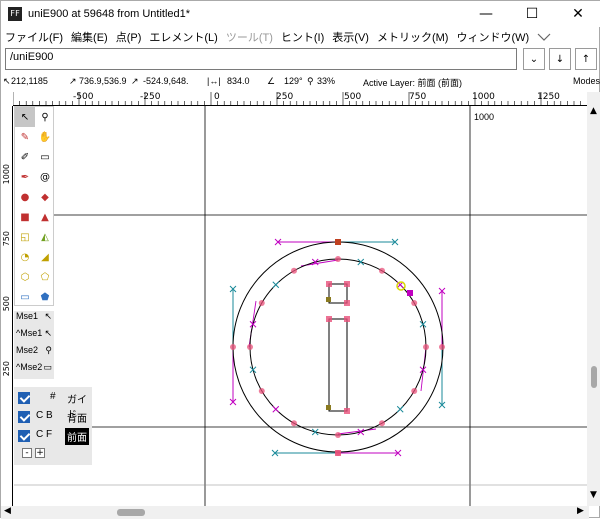  What do you see at coordinates (25, 137) in the screenshot?
I see `freehand-tool: ✎` at bounding box center [25, 137].